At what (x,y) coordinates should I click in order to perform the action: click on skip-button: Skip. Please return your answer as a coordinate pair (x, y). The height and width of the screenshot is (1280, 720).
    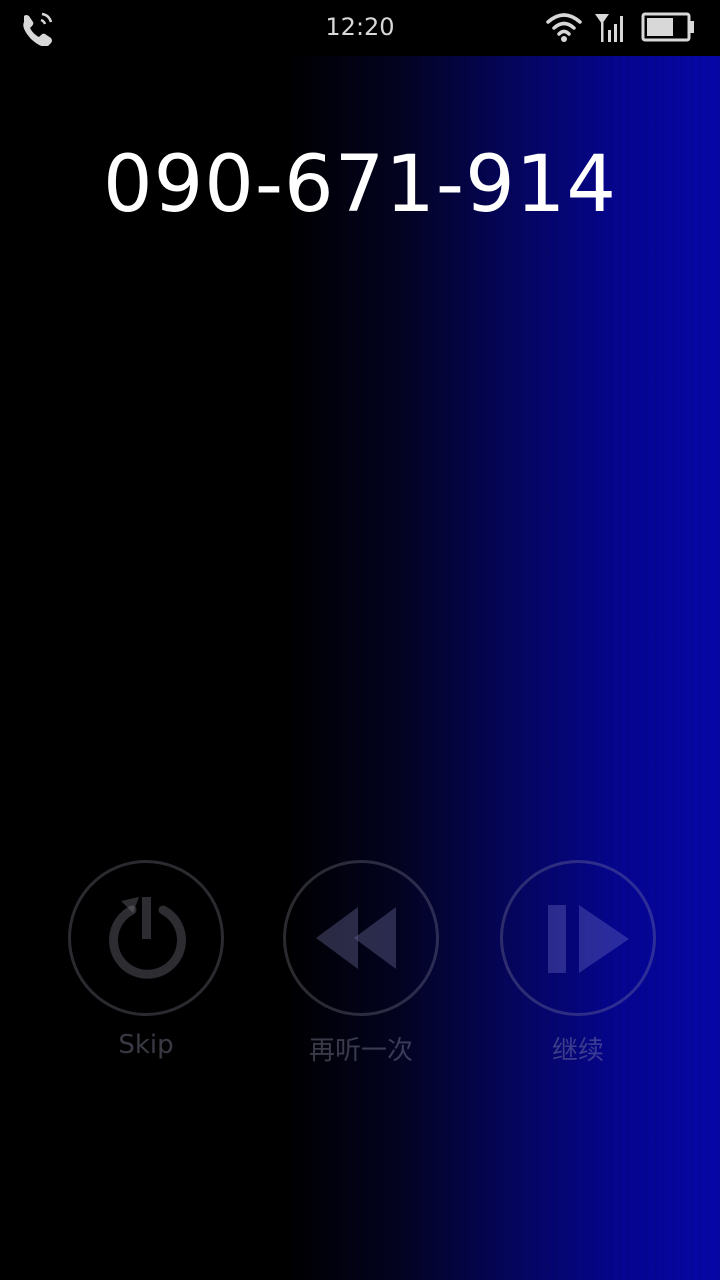
    Looking at the image, I should click on (146, 960).